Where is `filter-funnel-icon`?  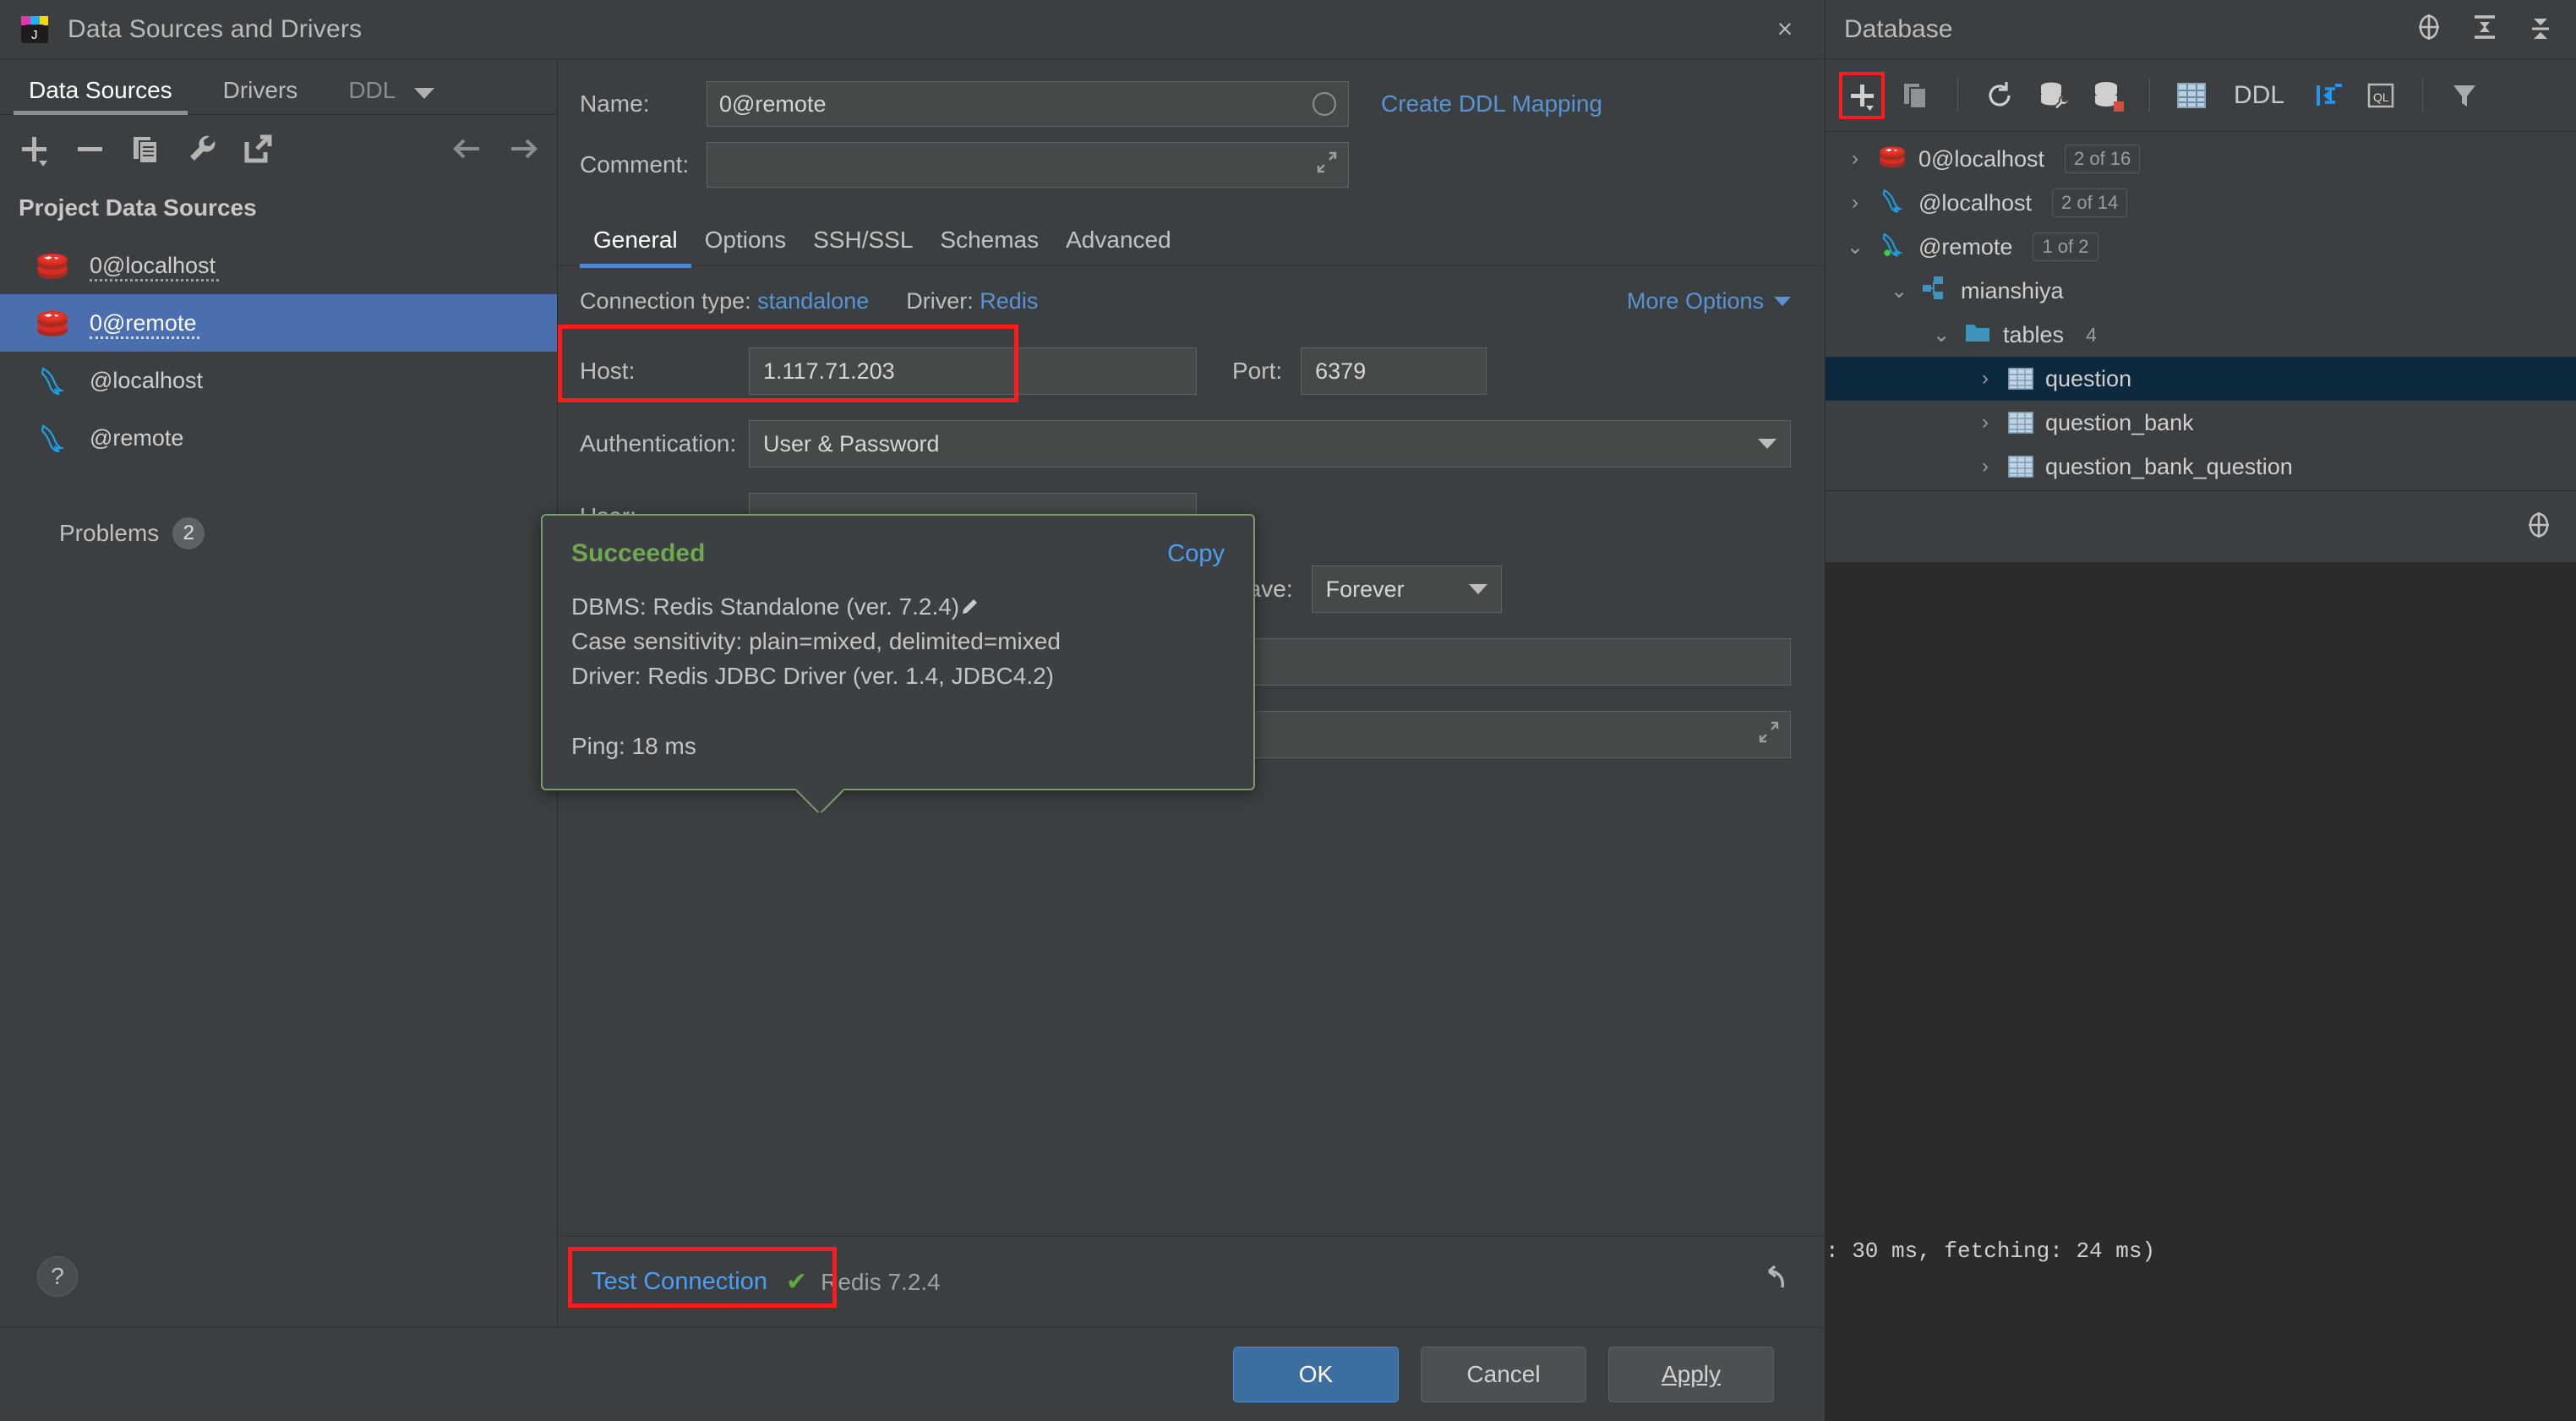
filter-funnel-icon is located at coordinates (2464, 95).